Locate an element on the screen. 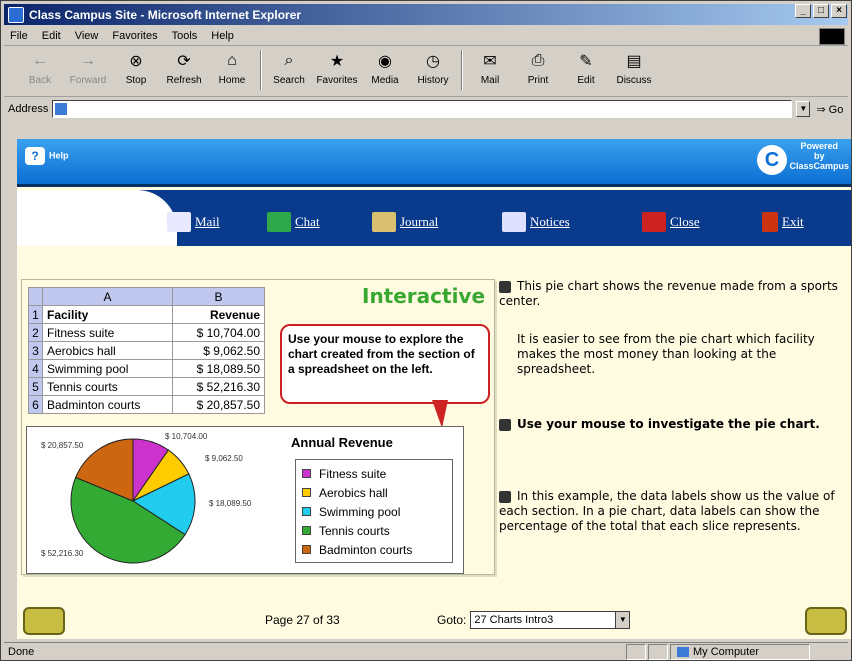 This screenshot has height=661, width=852. discuss-button: ▤ Discuss is located at coordinates (634, 72).